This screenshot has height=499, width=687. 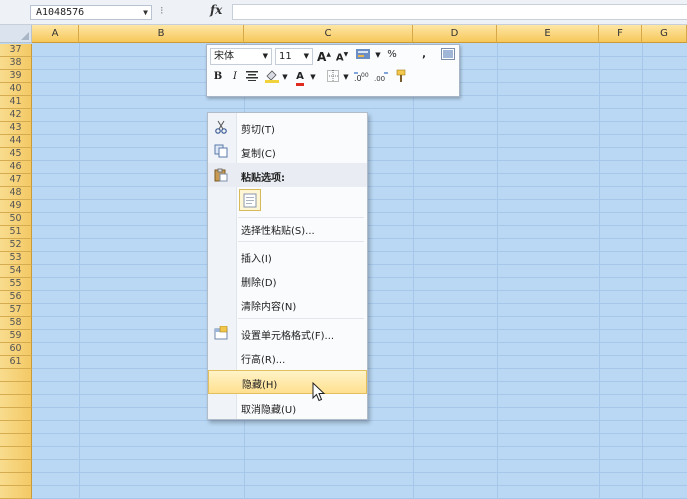 What do you see at coordinates (459, 12) in the screenshot?
I see `formula-input` at bounding box center [459, 12].